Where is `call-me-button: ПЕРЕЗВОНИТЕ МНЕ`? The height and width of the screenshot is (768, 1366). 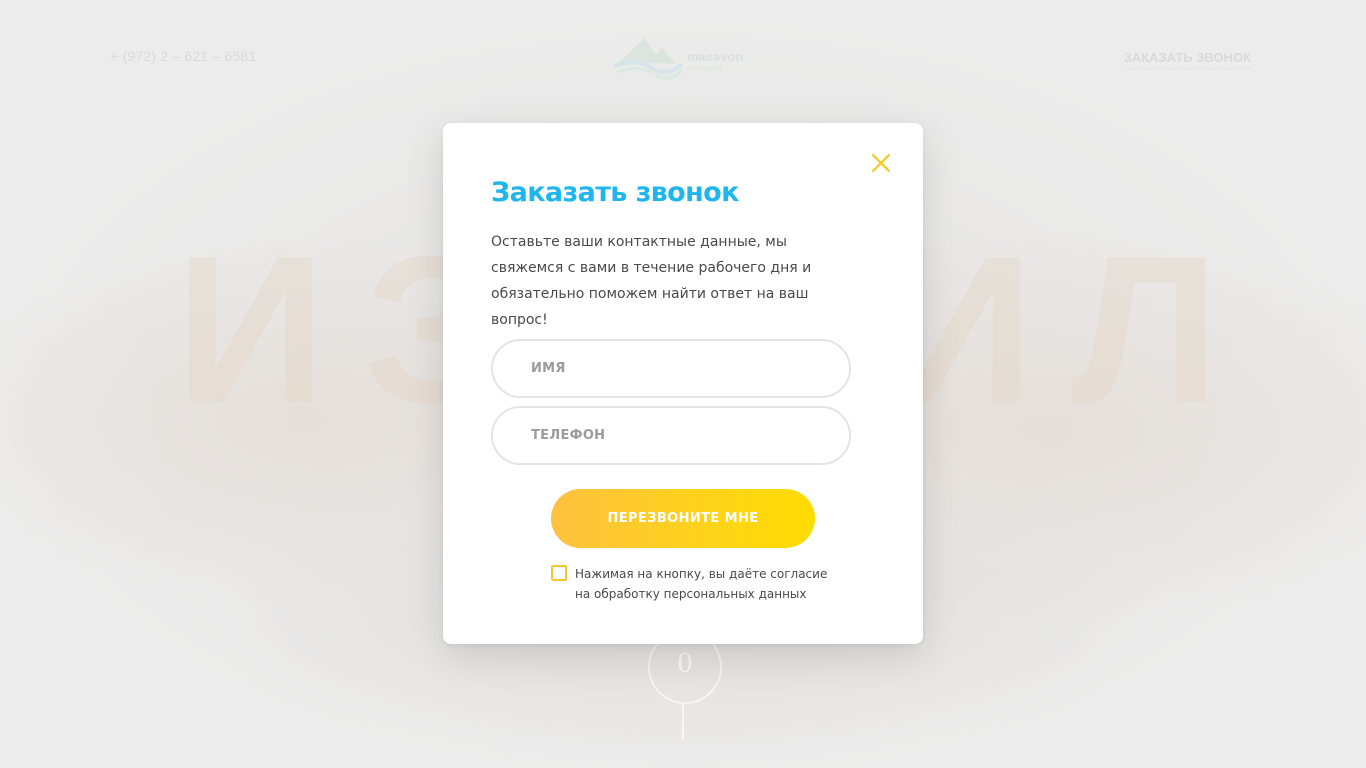
call-me-button: ПЕРЕЗВОНИТЕ МНЕ is located at coordinates (683, 518).